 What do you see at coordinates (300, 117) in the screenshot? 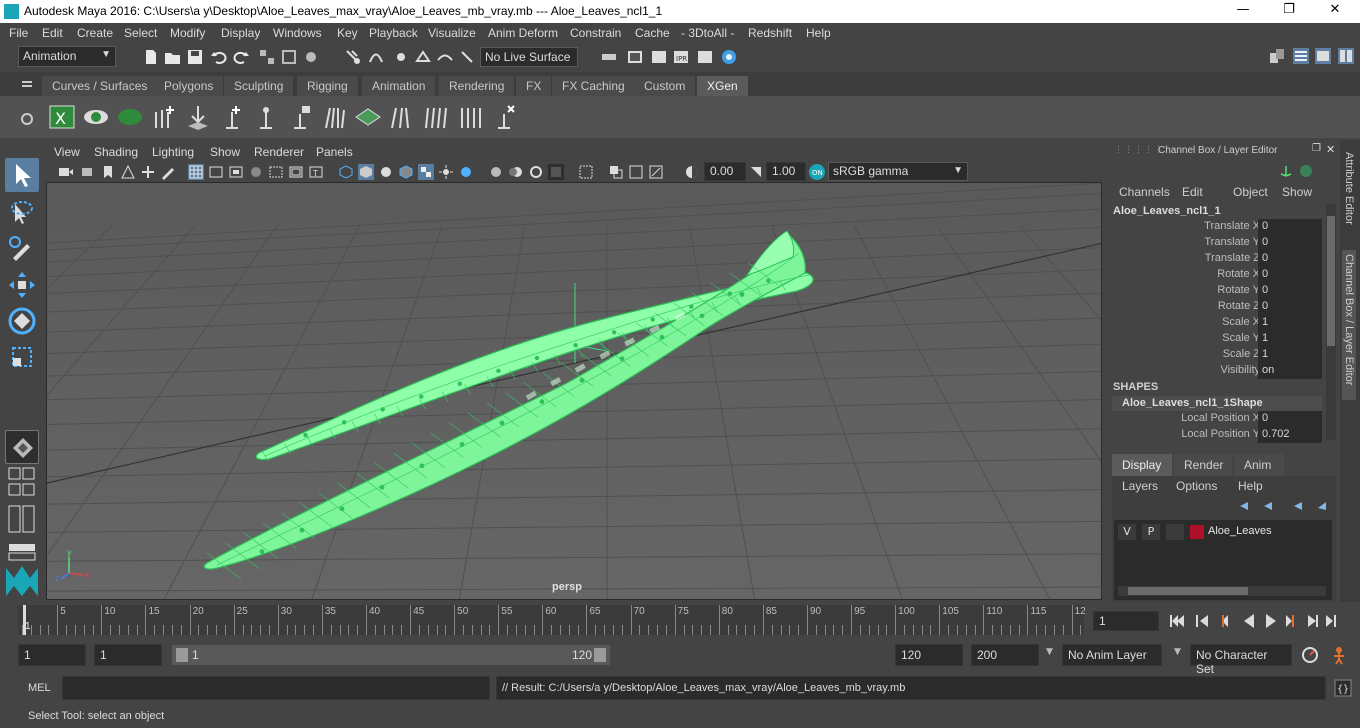
I see `xgen-lock-guide-icon` at bounding box center [300, 117].